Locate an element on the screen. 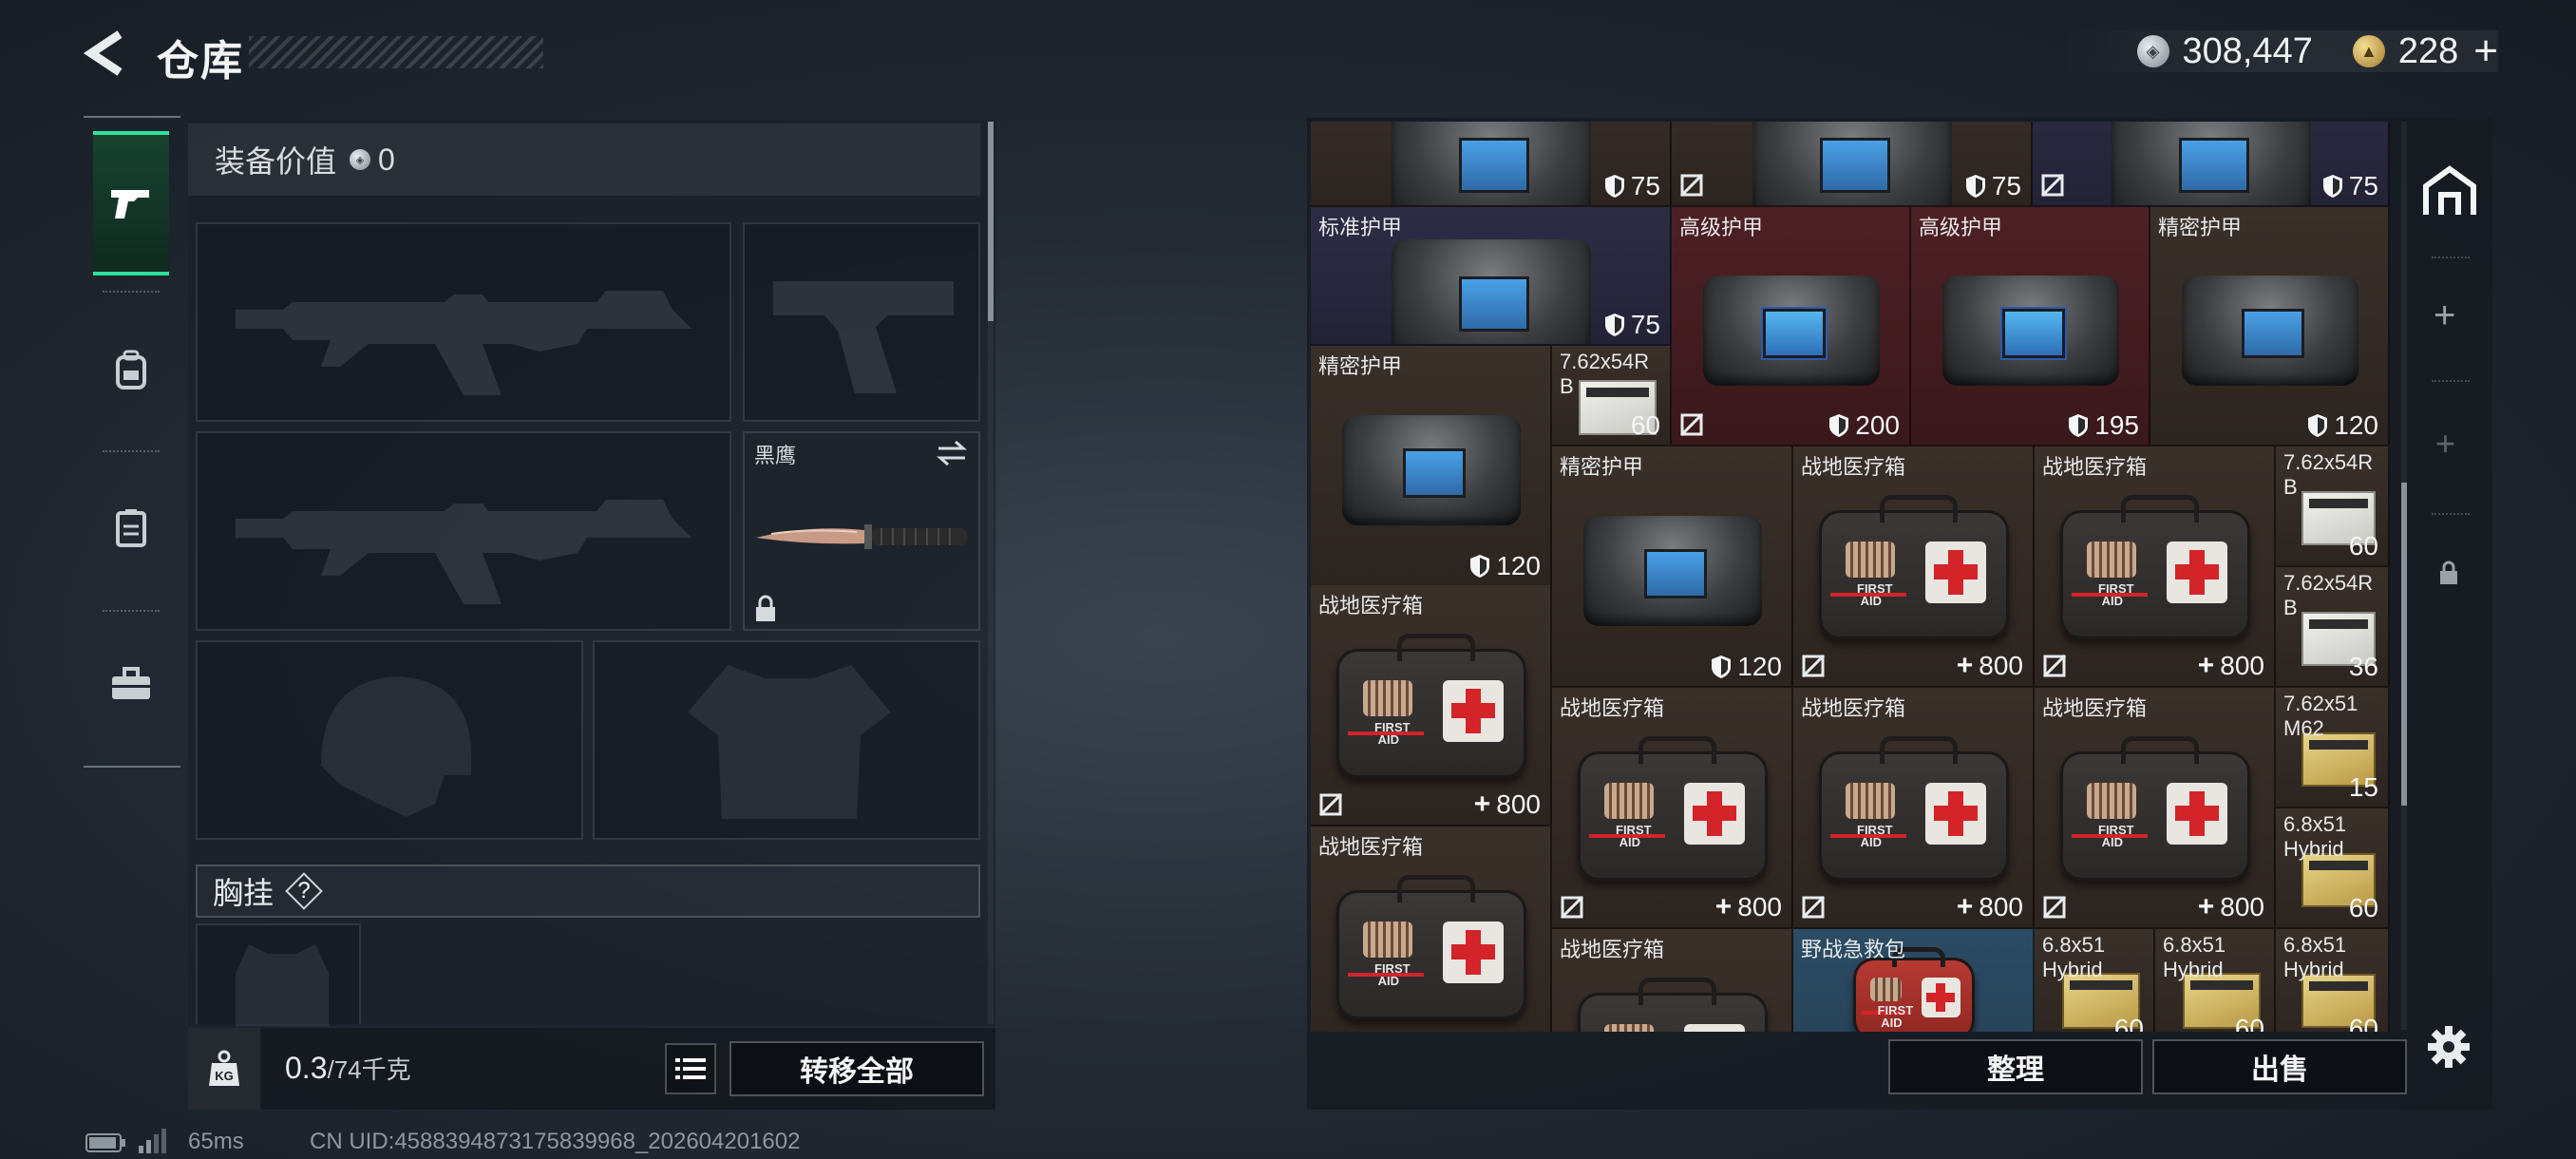 This screenshot has width=2576, height=1159. warehouse-side-rail: + + is located at coordinates (2446, 580).